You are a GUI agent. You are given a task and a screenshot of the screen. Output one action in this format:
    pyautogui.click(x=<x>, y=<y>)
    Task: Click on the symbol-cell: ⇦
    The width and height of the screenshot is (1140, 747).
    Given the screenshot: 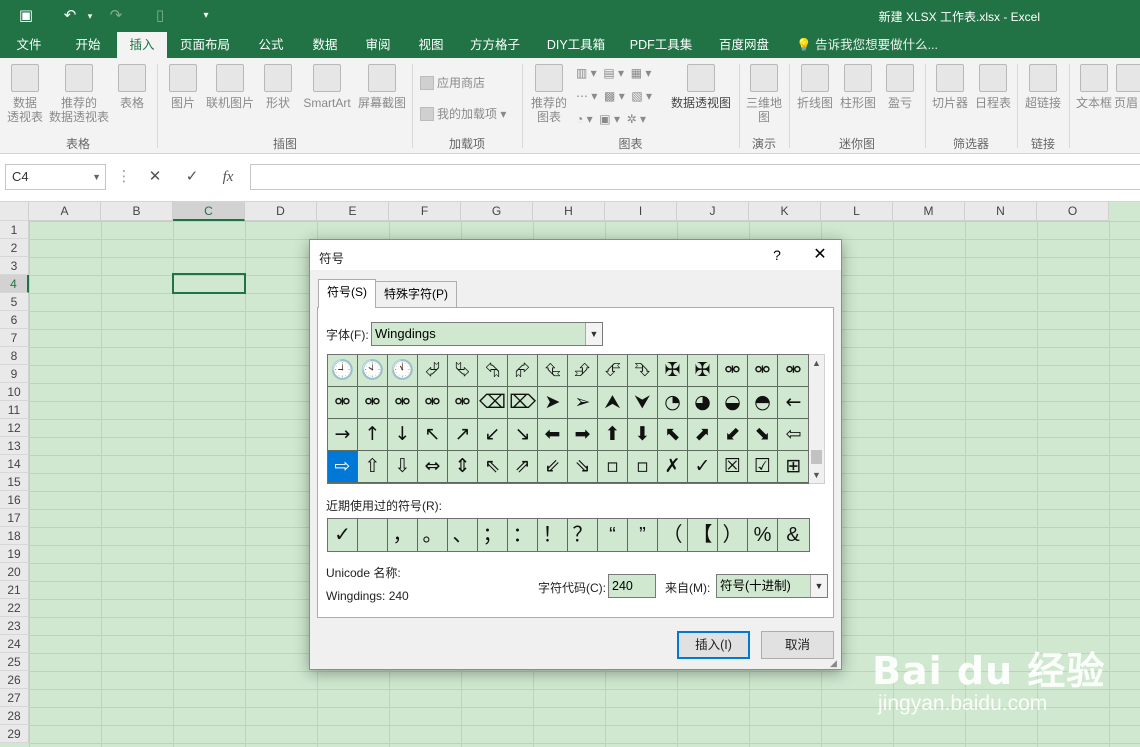 What is the action you would take?
    pyautogui.click(x=794, y=435)
    